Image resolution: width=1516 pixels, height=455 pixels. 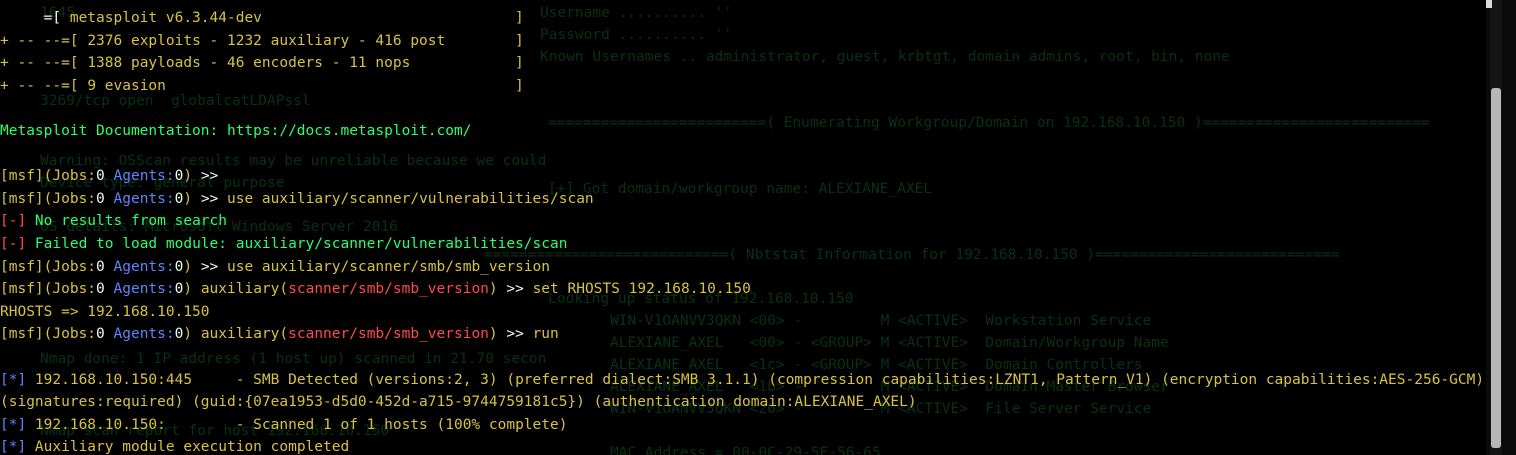 I want to click on rhosts-echo-line: RHOSTS => 192.168.10.150, so click(x=105, y=311).